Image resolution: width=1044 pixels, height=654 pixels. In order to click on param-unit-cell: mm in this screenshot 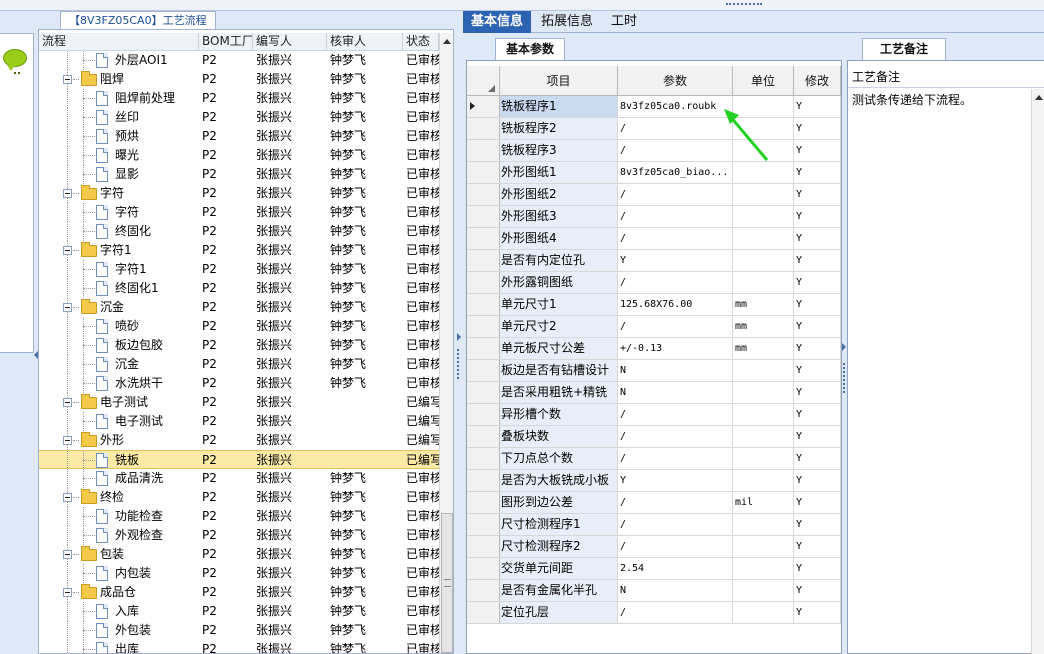, I will do `click(763, 348)`.